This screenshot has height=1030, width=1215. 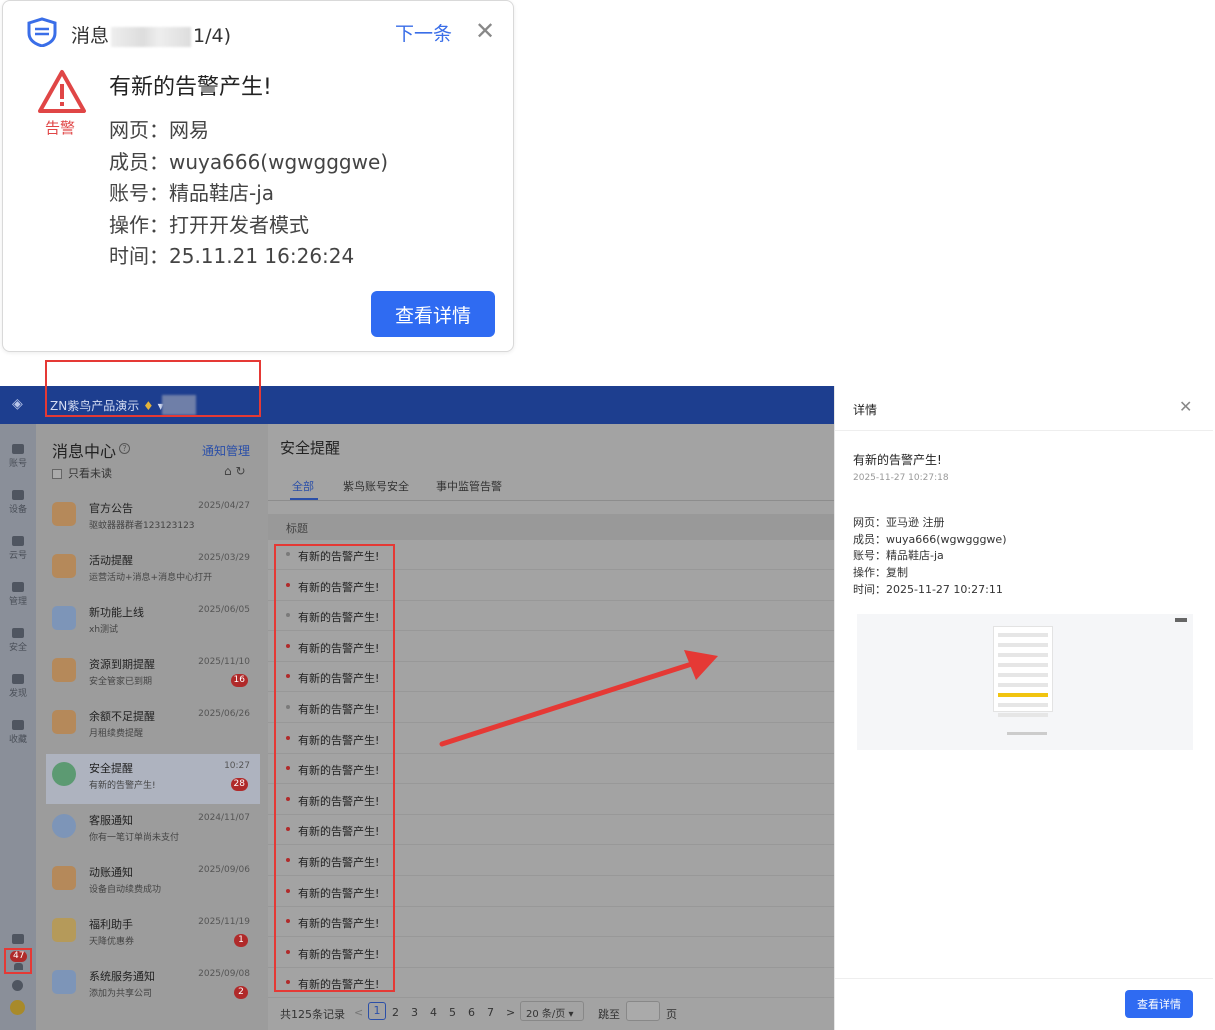 I want to click on drawer-title: 详情, so click(x=865, y=410).